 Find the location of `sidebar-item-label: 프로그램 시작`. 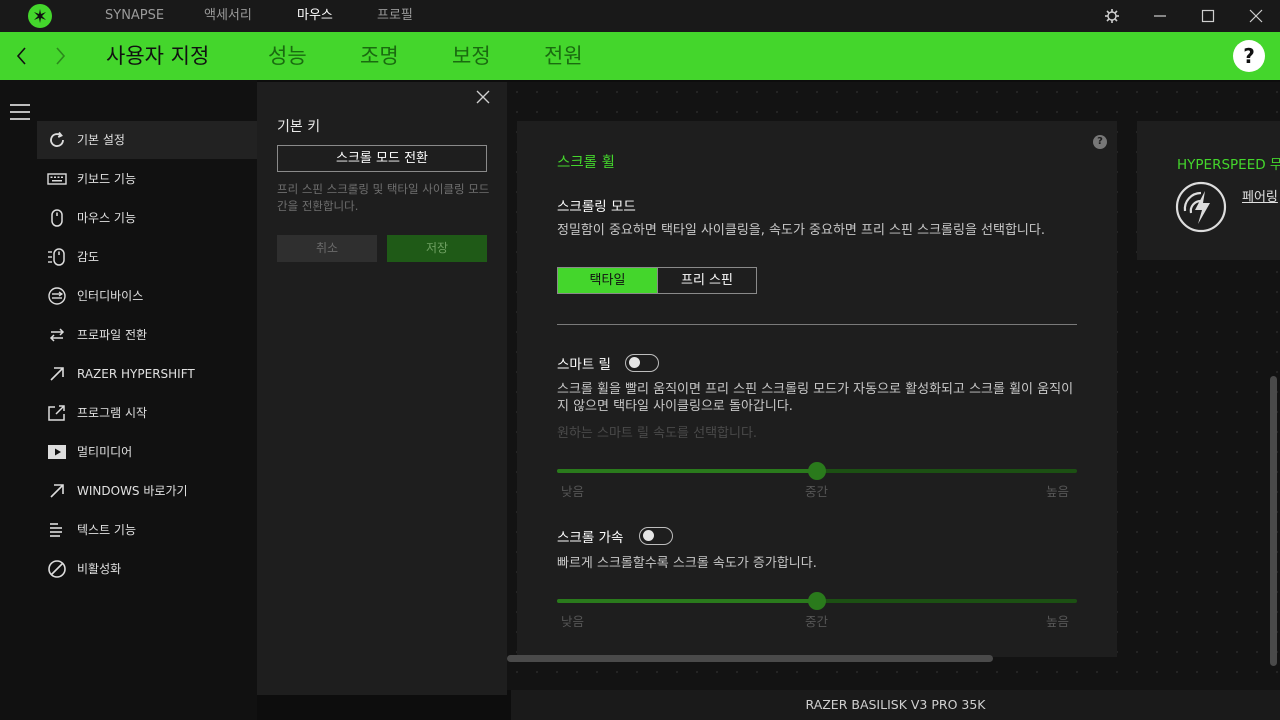

sidebar-item-label: 프로그램 시작 is located at coordinates (112, 413).